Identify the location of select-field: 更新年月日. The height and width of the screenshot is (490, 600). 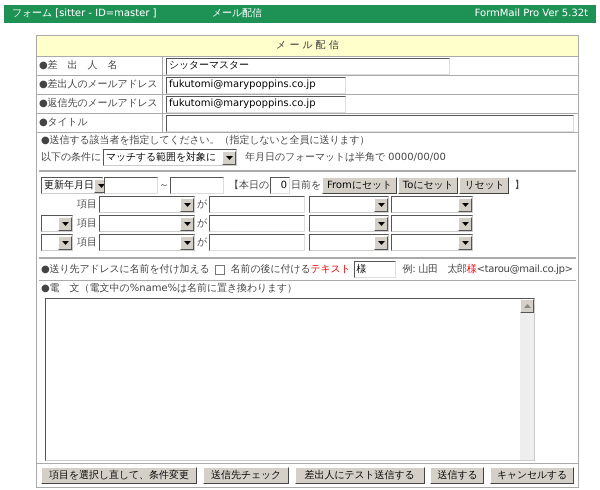
(72, 185).